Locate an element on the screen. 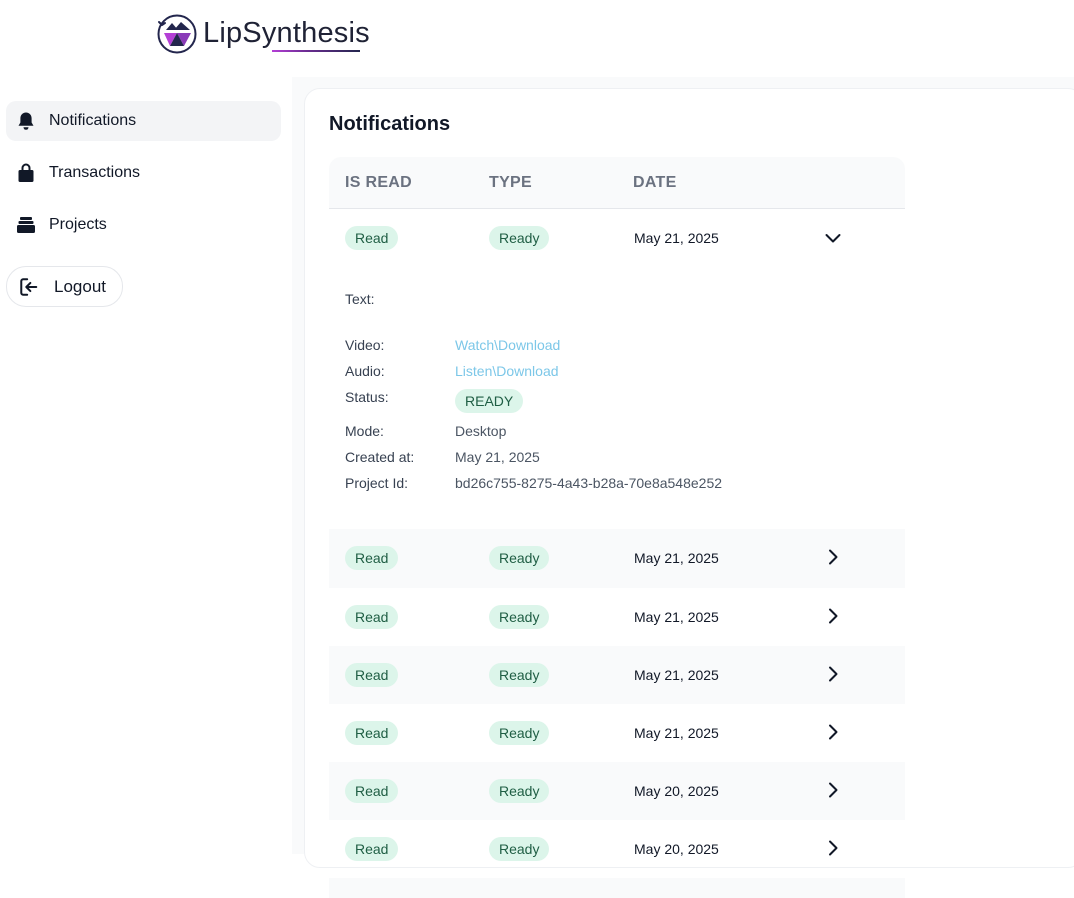 Image resolution: width=1074 pixels, height=898 pixels. column-header-type: TYPE is located at coordinates (510, 183).